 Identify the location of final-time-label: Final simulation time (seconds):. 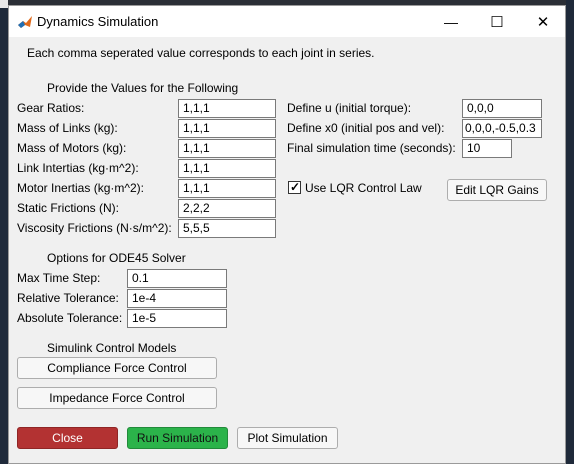
(371, 148).